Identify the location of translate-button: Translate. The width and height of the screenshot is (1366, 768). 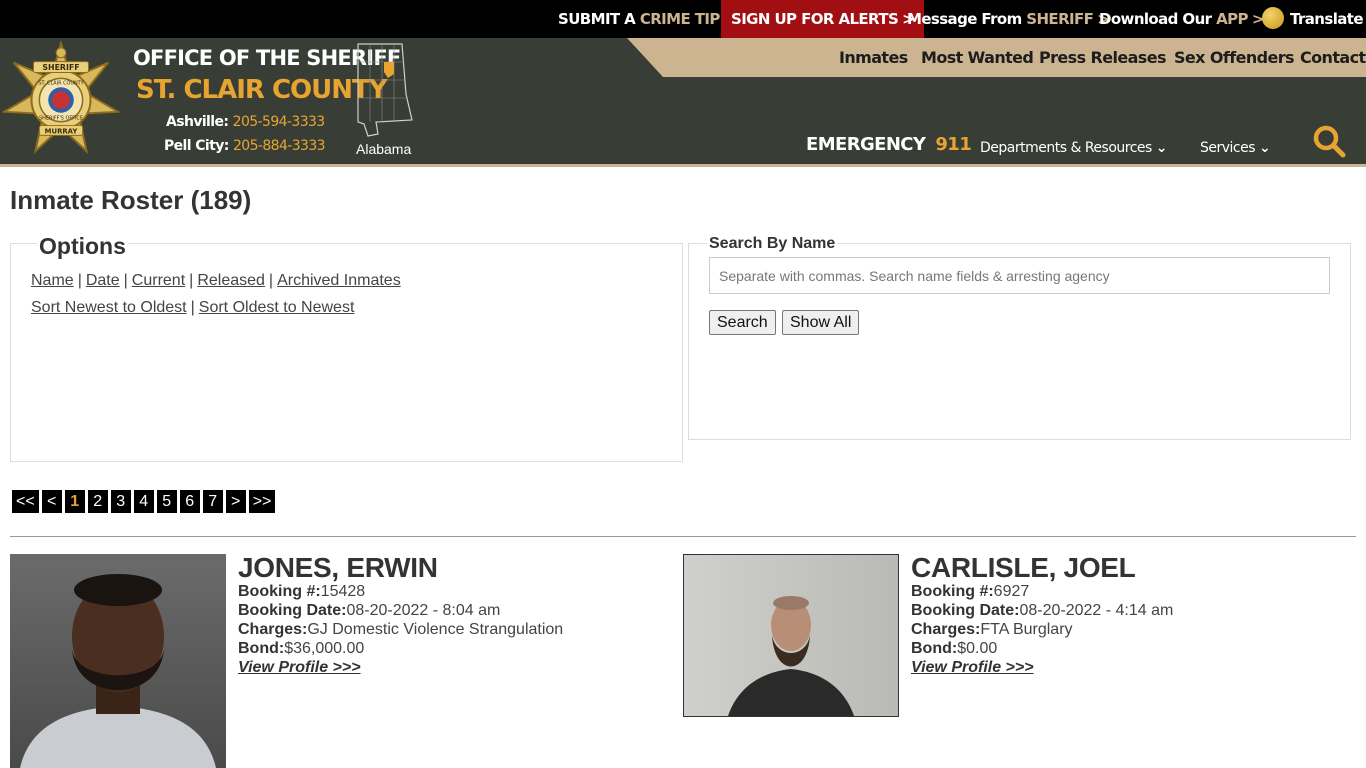
(1313, 19).